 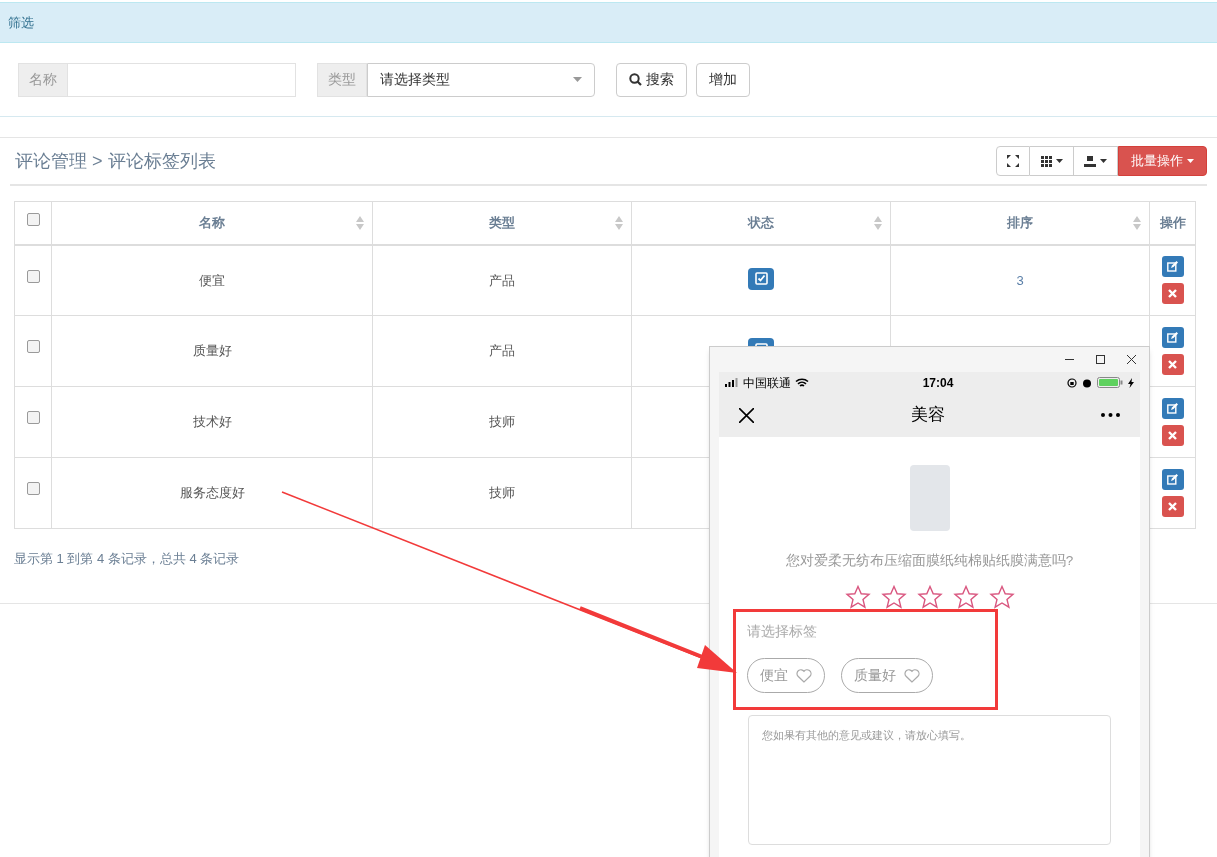 What do you see at coordinates (761, 222) in the screenshot?
I see `column-header: 状态` at bounding box center [761, 222].